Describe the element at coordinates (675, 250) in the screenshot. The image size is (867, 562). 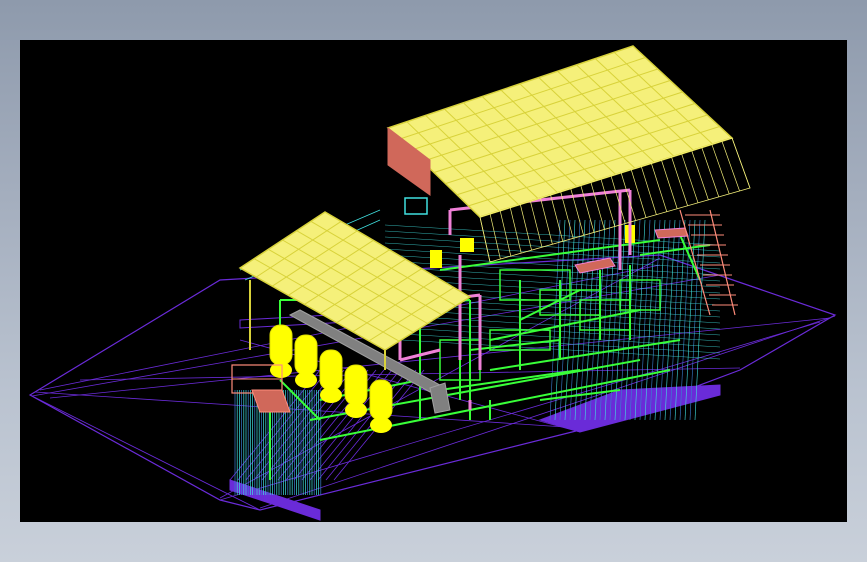
I see `frame-member` at that location.